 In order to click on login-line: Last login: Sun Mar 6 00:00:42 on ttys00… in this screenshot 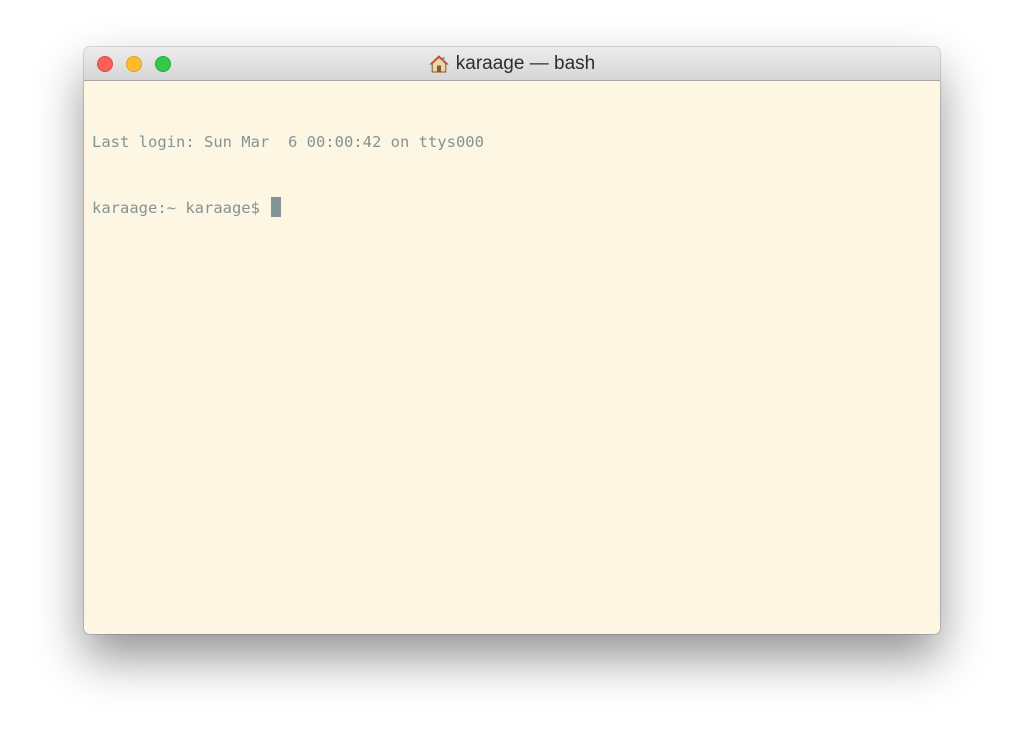, I will do `click(288, 142)`.